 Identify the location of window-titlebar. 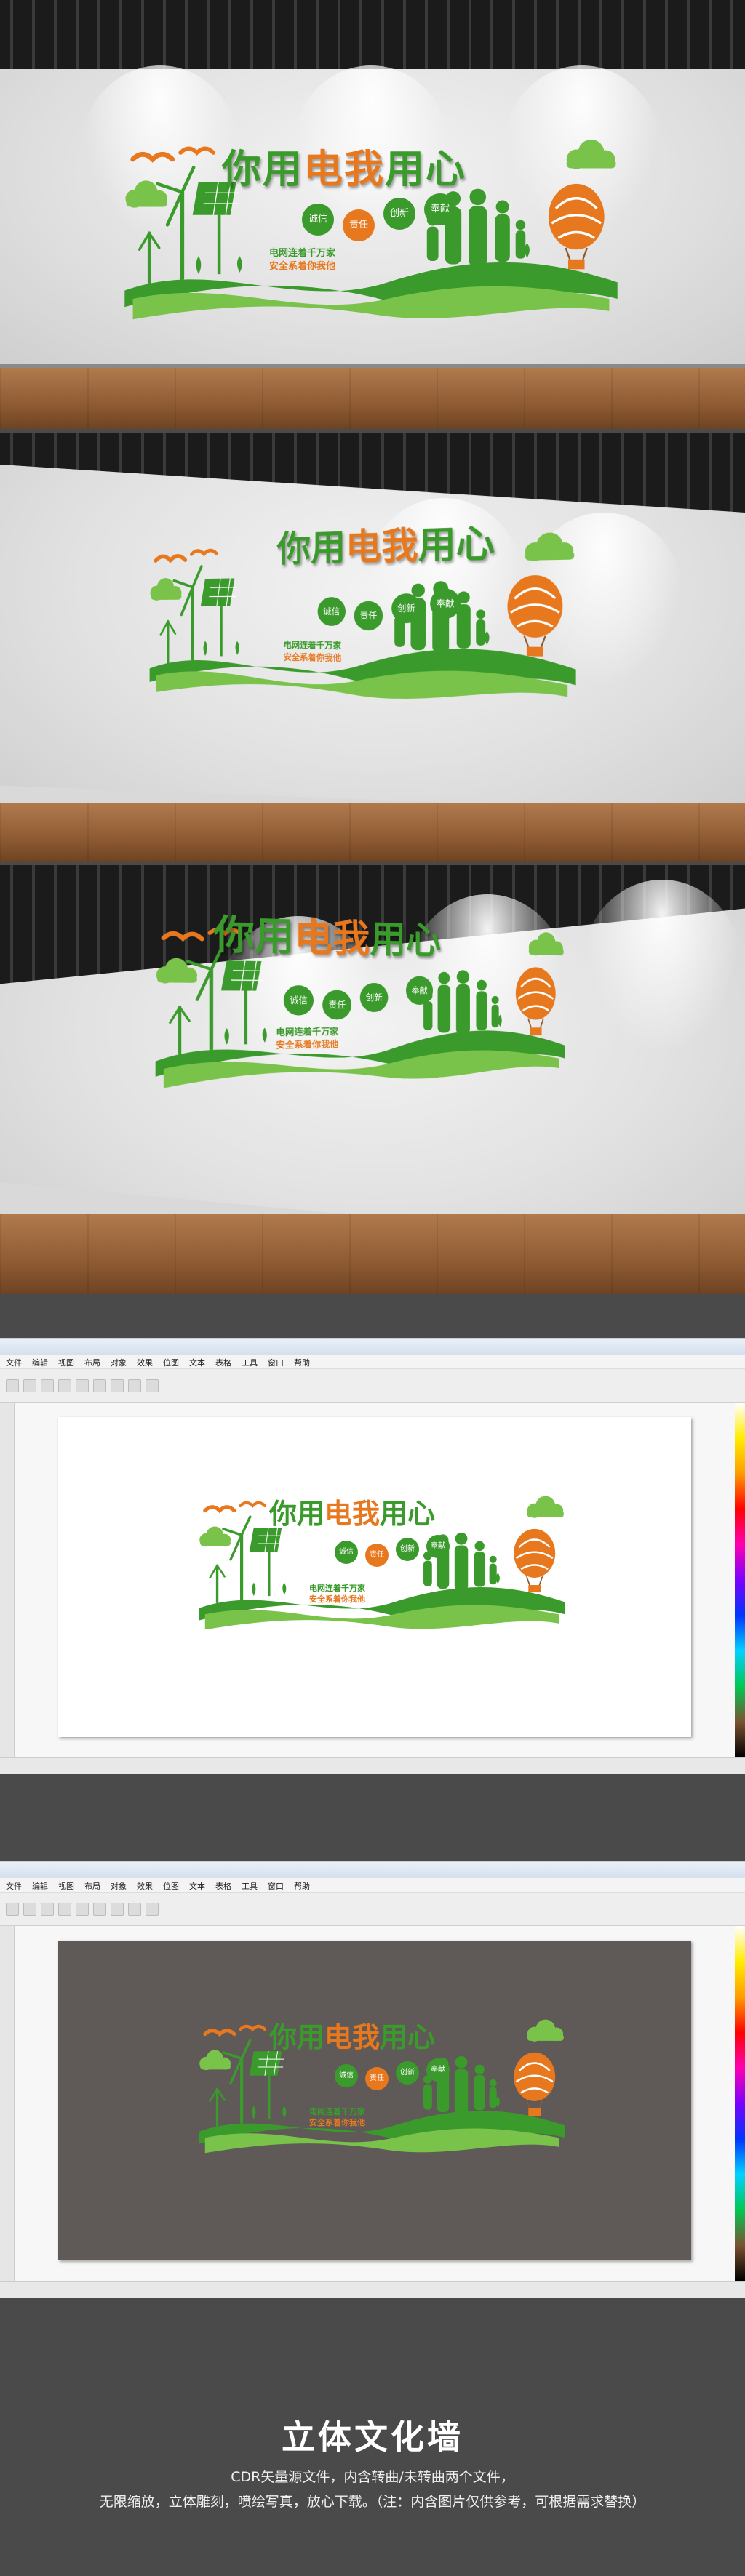
(372, 1347).